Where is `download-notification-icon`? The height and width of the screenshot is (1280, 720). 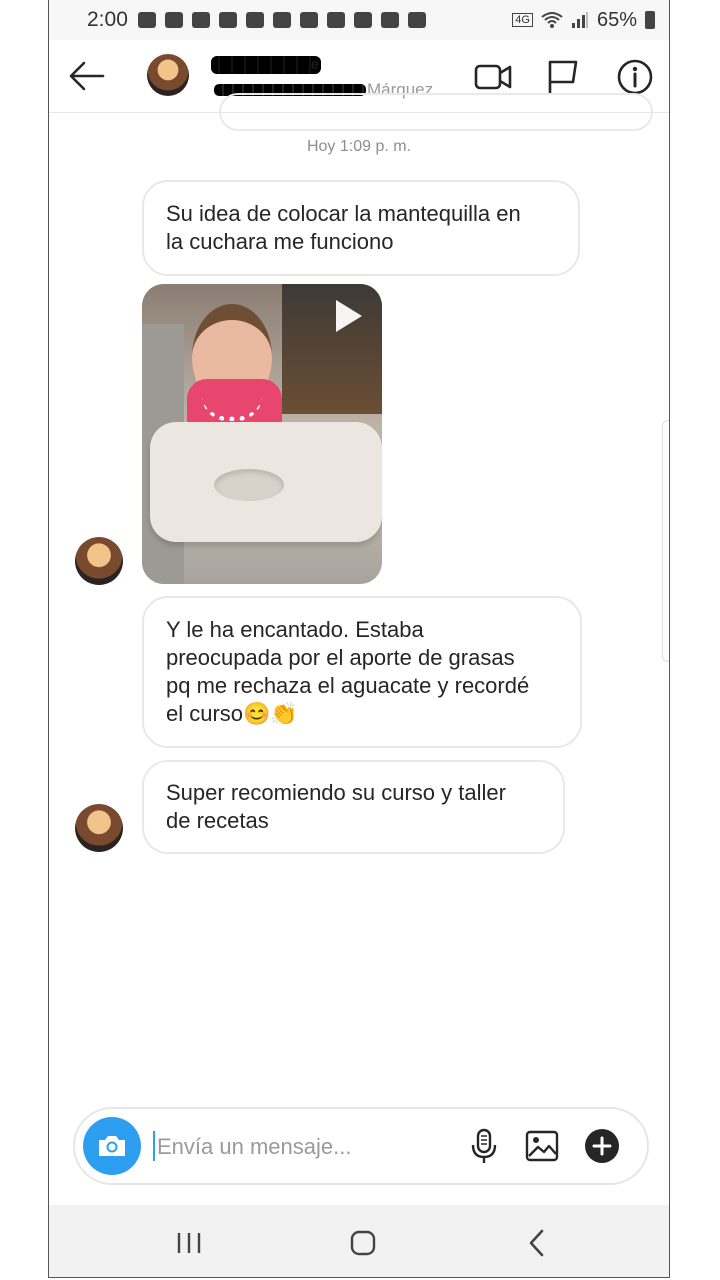 download-notification-icon is located at coordinates (308, 20).